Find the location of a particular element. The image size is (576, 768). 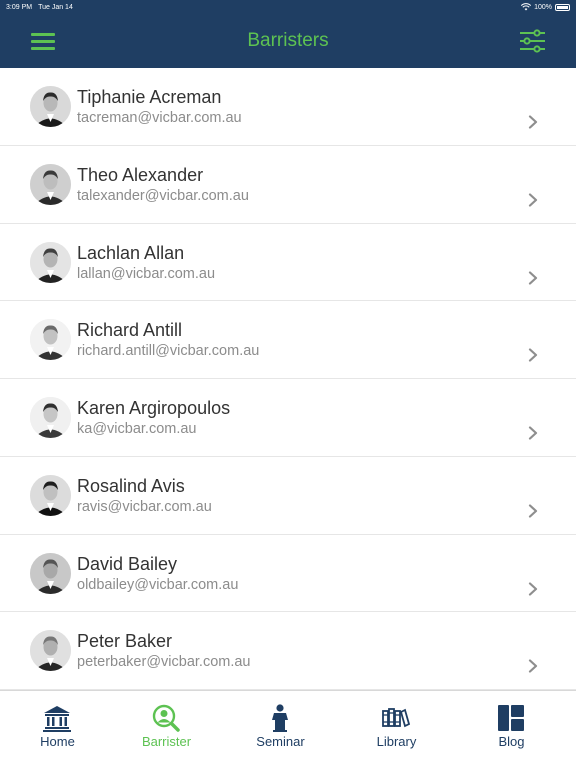

battery-percent: 100% is located at coordinates (543, 7).